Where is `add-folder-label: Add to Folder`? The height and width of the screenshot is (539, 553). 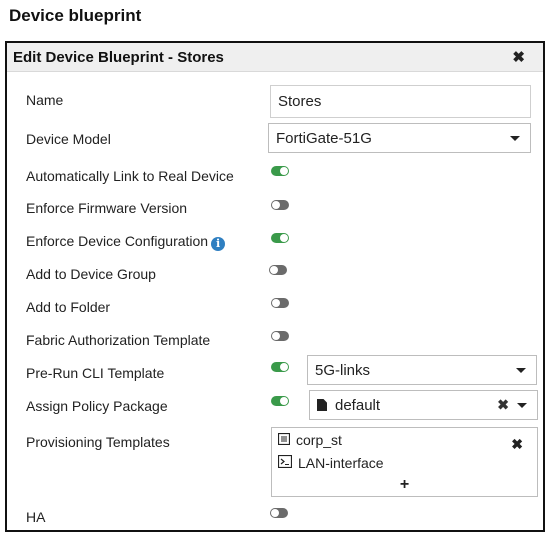 add-folder-label: Add to Folder is located at coordinates (68, 307).